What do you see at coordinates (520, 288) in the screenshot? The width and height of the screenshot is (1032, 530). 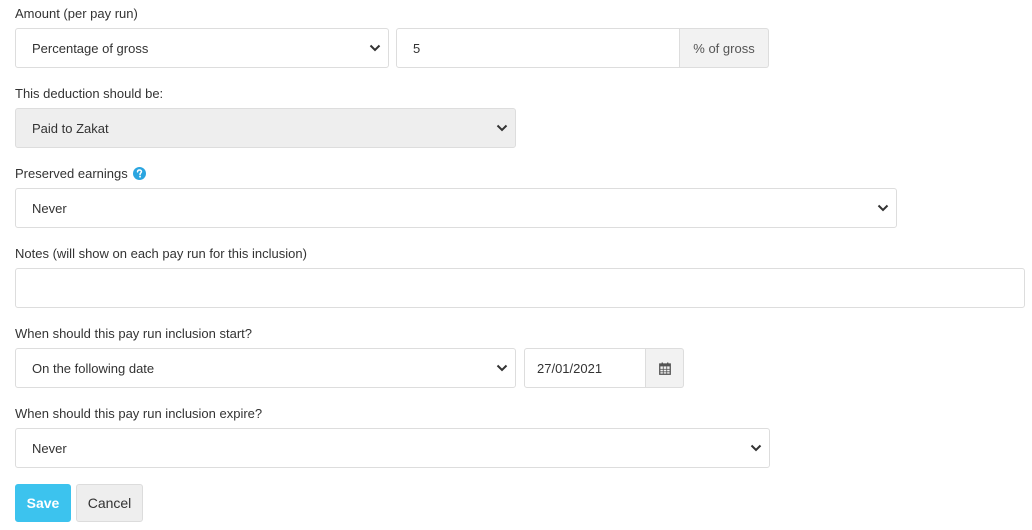 I see `notes-input` at bounding box center [520, 288].